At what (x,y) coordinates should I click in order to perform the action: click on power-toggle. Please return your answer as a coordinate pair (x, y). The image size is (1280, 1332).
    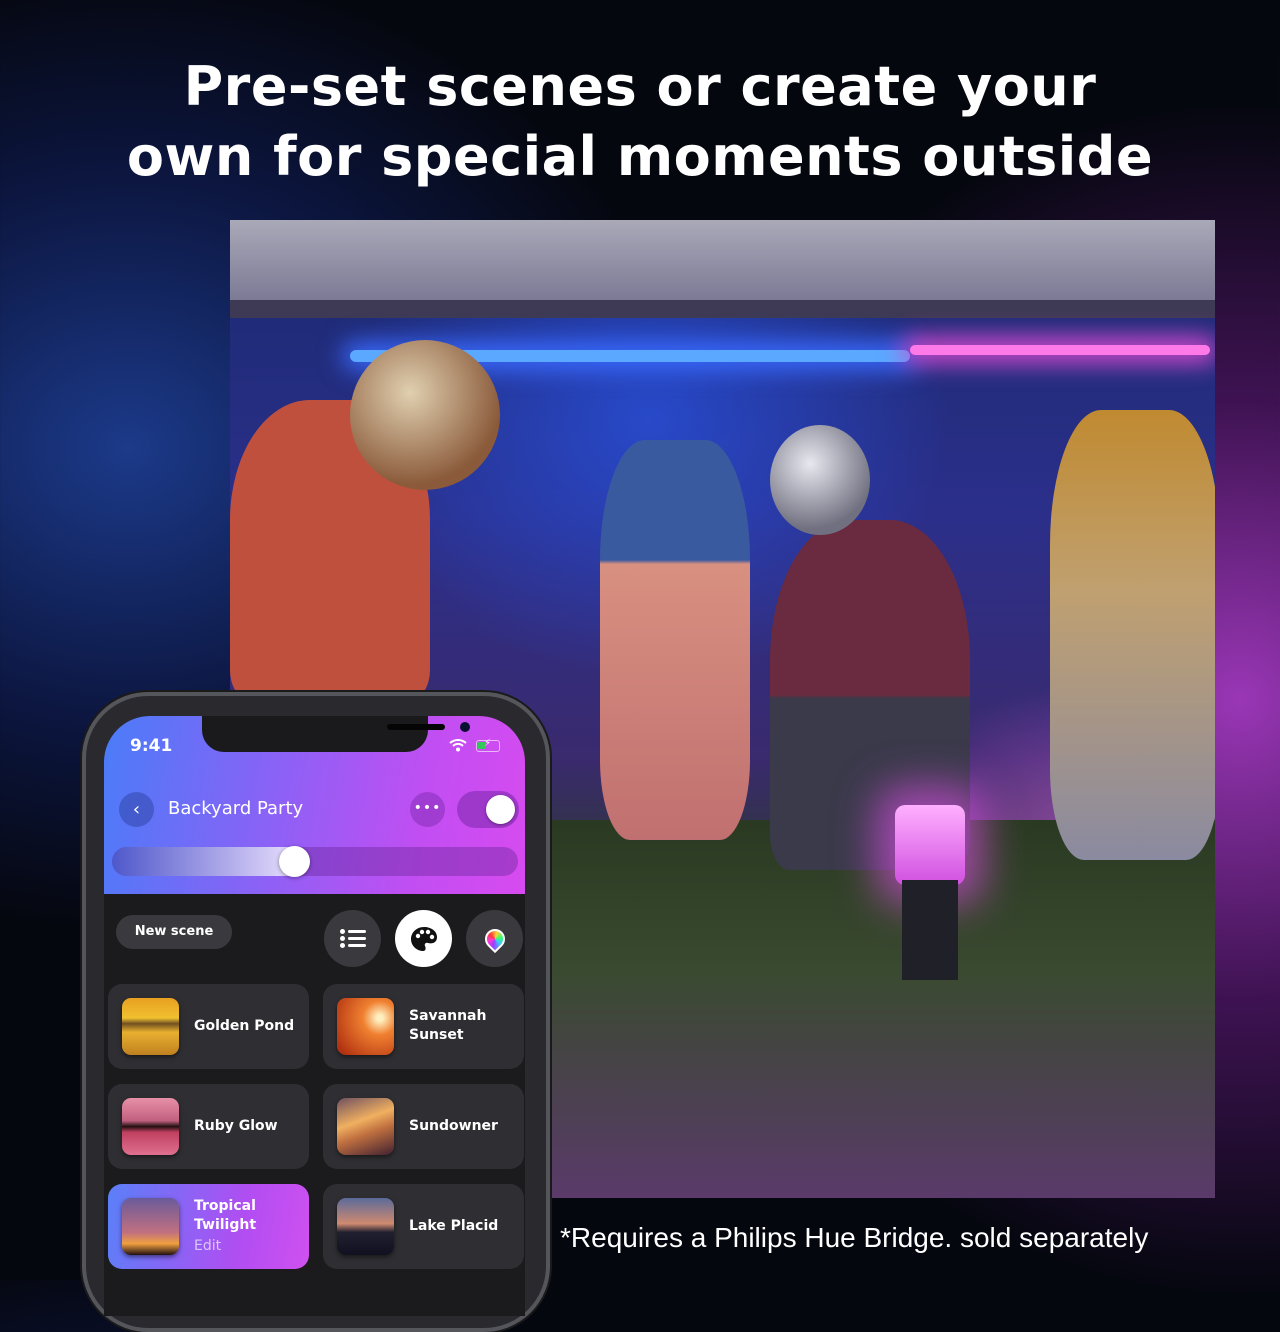
    Looking at the image, I should click on (488, 809).